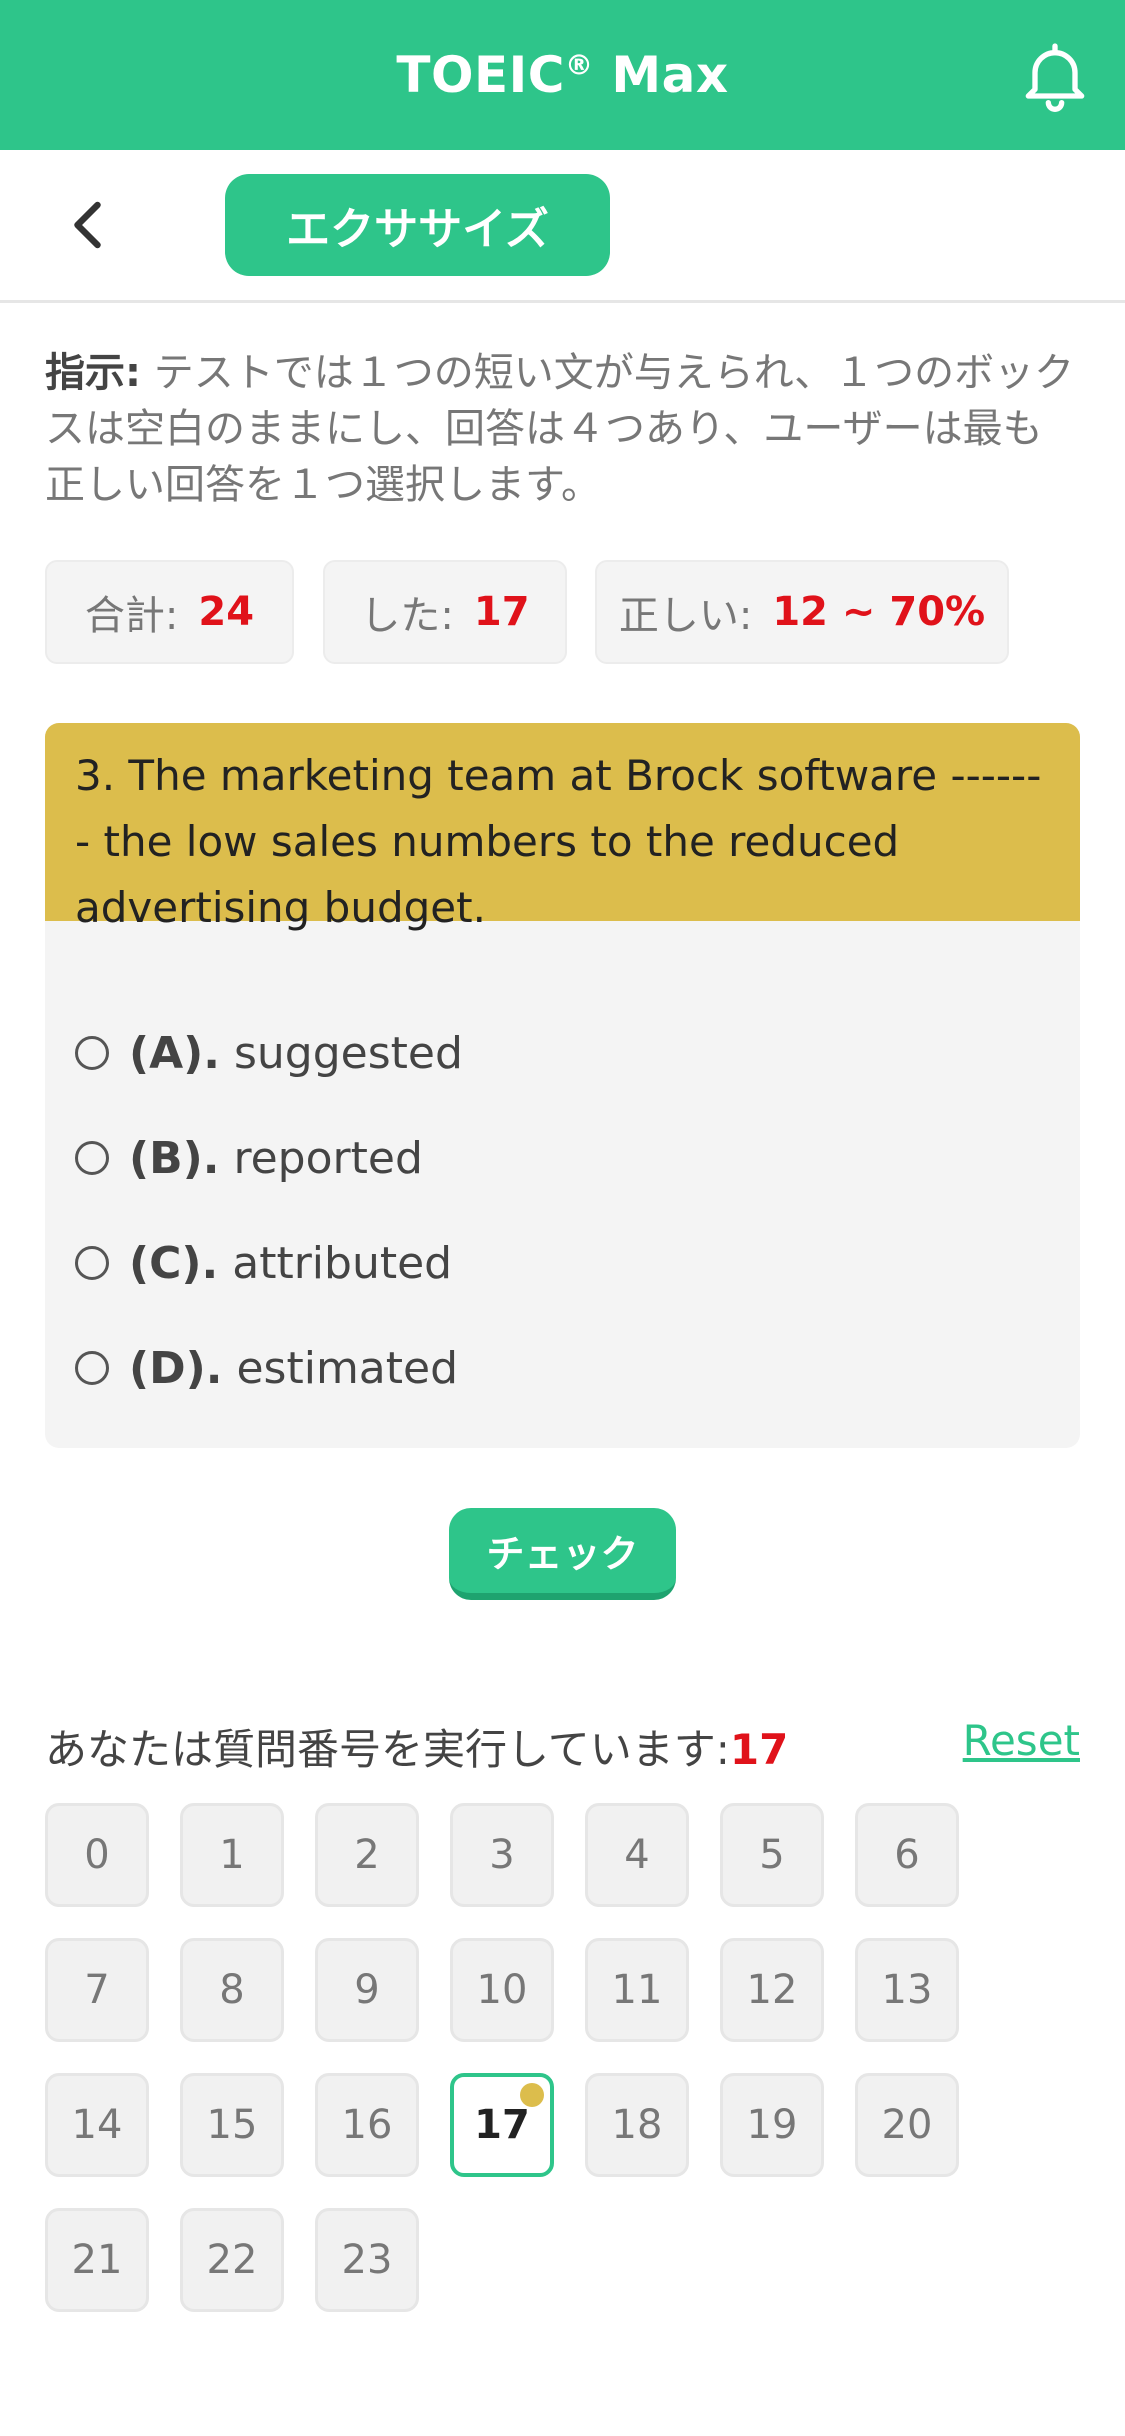 Image resolution: width=1125 pixels, height=2436 pixels. Describe the element at coordinates (249, 1158) in the screenshot. I see `option-b: (B). reported` at that location.